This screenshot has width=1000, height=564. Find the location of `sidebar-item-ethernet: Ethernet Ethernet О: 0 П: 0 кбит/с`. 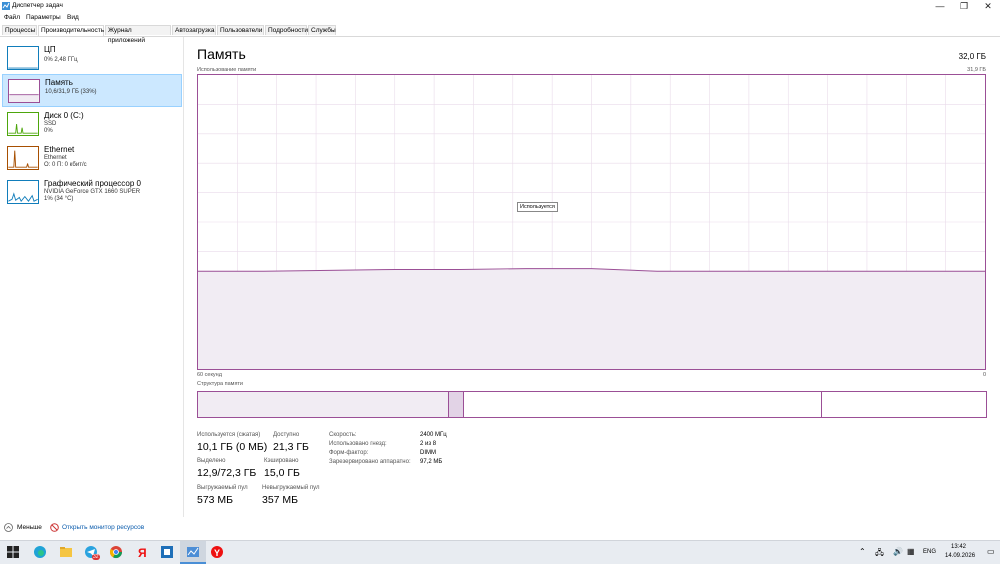

sidebar-item-ethernet: Ethernet Ethernet О: 0 П: 0 кбит/с is located at coordinates (92, 158).